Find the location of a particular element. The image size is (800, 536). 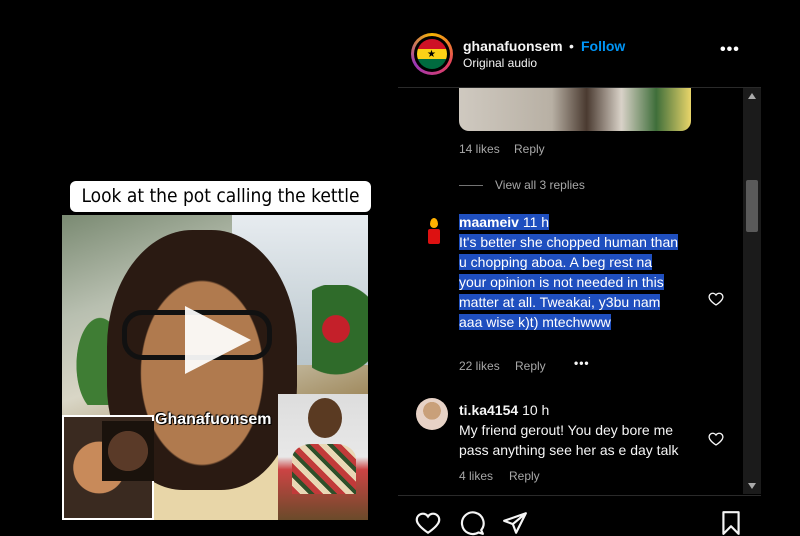

username-link: ghanafuonsem is located at coordinates (513, 46).